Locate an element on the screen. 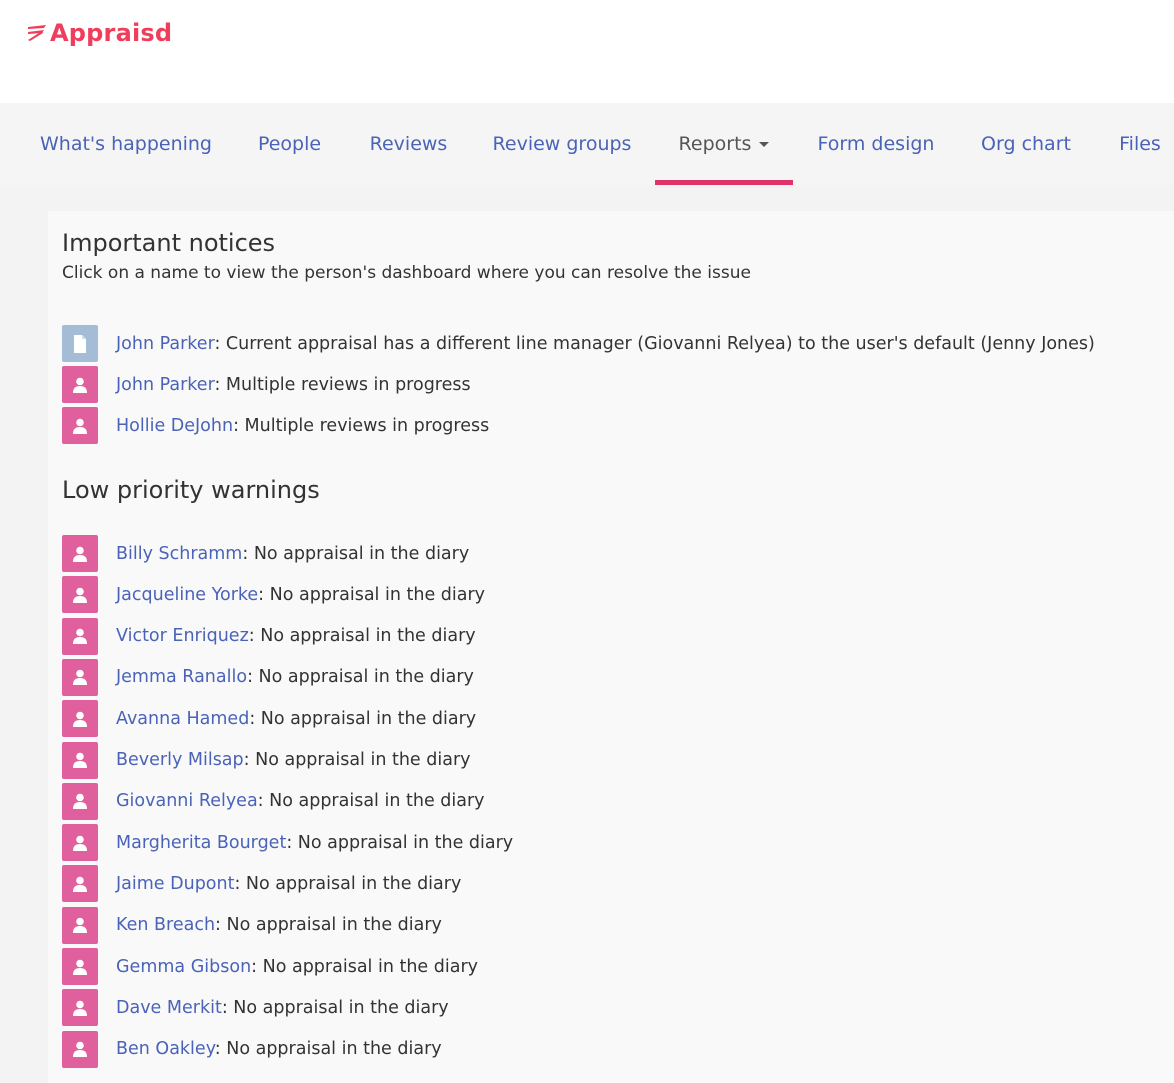 Image resolution: width=1174 pixels, height=1083 pixels. nav-reports: Reports is located at coordinates (724, 144).